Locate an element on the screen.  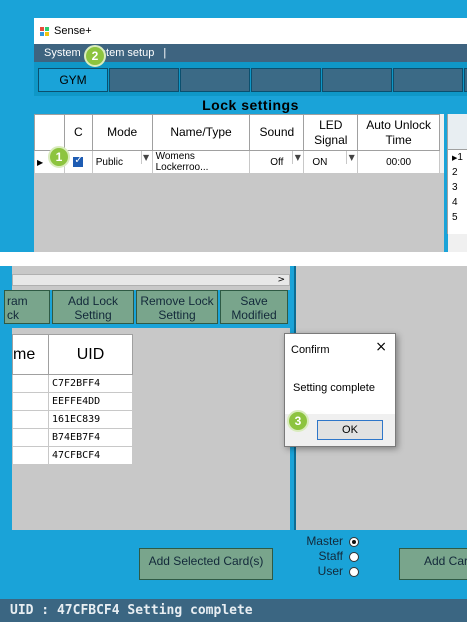
dialog-title: Confirm is located at coordinates (310, 350).